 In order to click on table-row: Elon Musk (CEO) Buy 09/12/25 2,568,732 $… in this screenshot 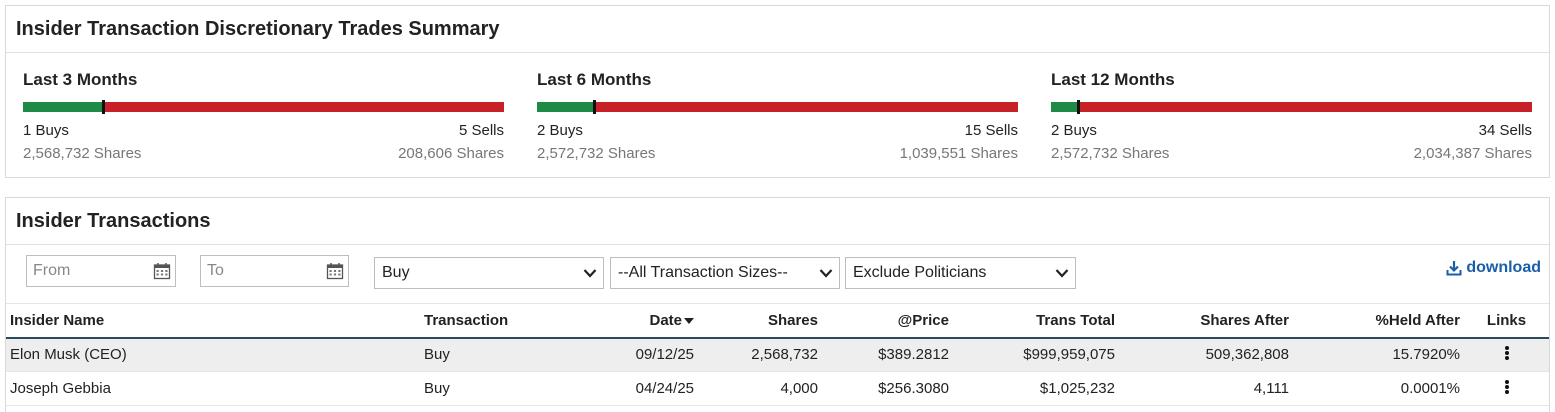, I will do `click(777, 354)`.